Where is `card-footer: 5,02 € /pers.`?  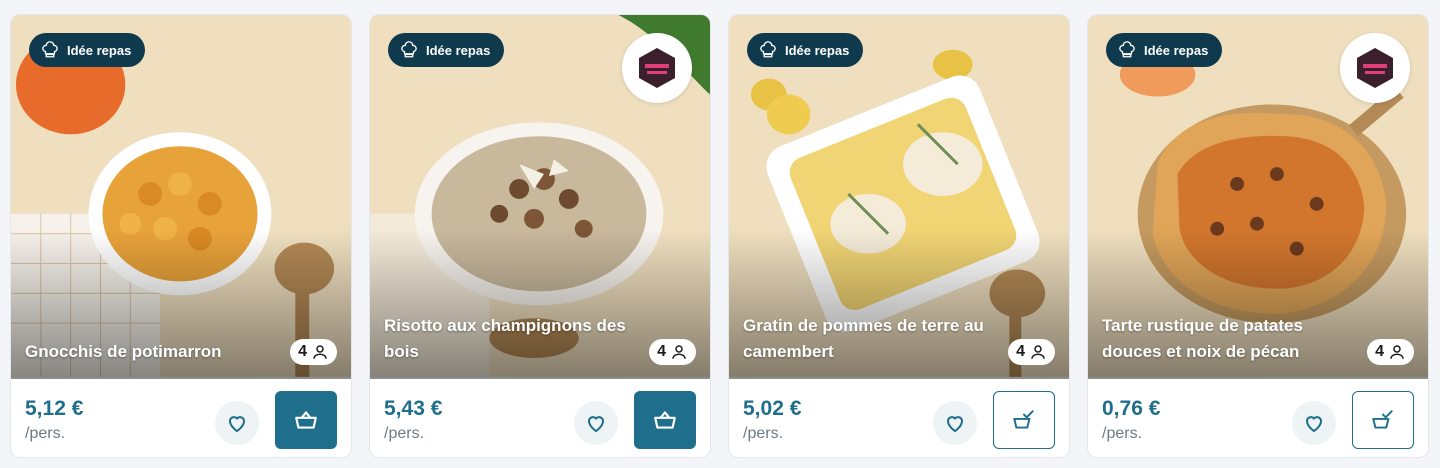
card-footer: 5,02 € /pers. is located at coordinates (899, 418).